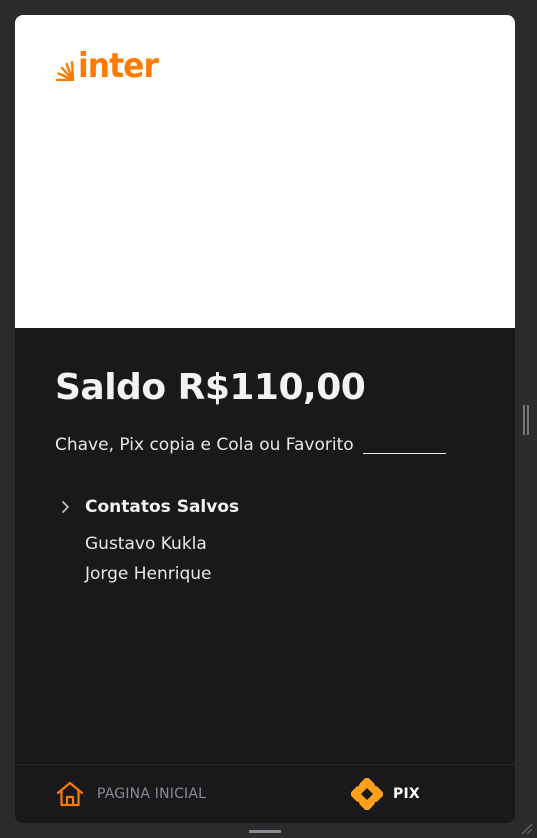 The width and height of the screenshot is (537, 838). Describe the element at coordinates (65, 507) in the screenshot. I see `chevron-right-icon` at that location.